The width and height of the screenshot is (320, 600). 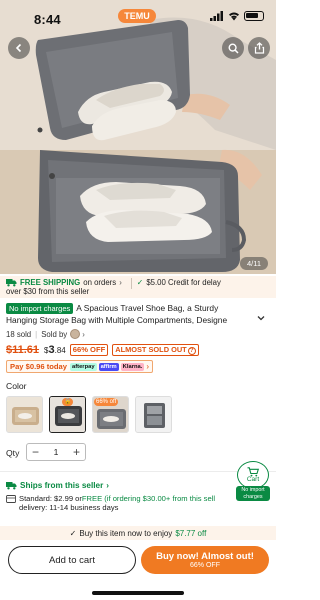 I want to click on seller-avatar, so click(x=75, y=334).